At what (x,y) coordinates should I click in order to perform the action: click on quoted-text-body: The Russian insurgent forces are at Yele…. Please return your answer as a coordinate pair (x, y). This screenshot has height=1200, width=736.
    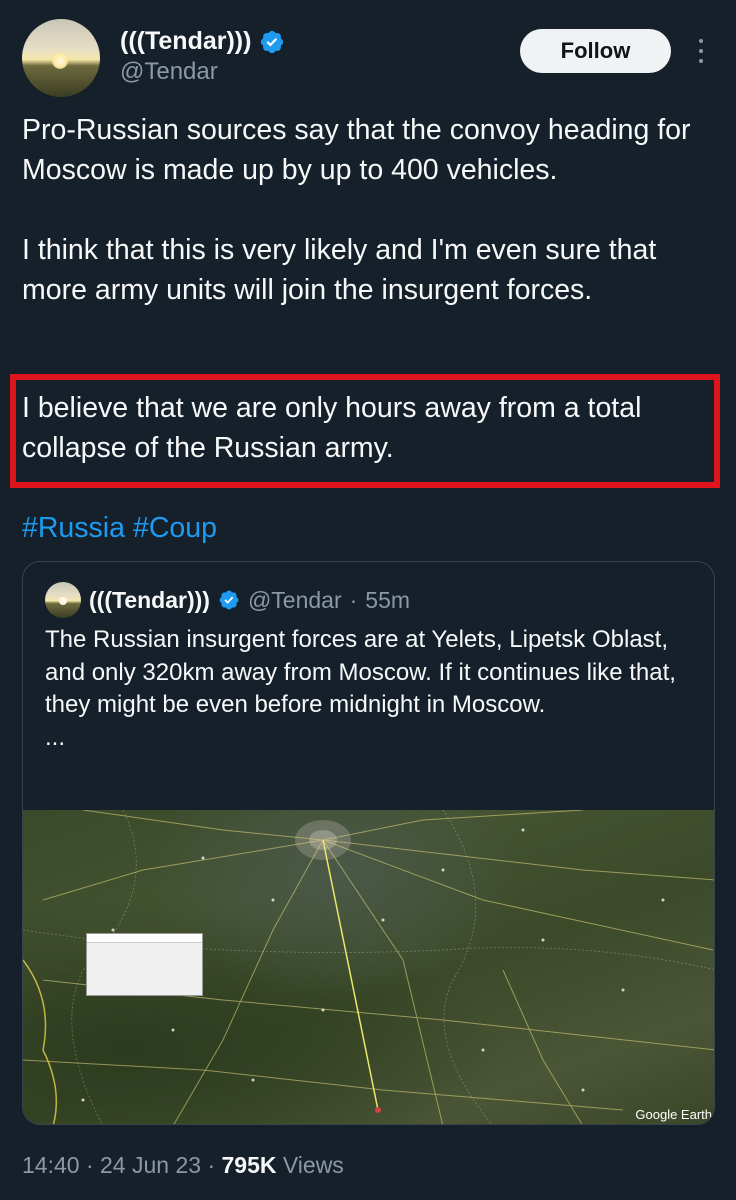
    Looking at the image, I should click on (360, 672).